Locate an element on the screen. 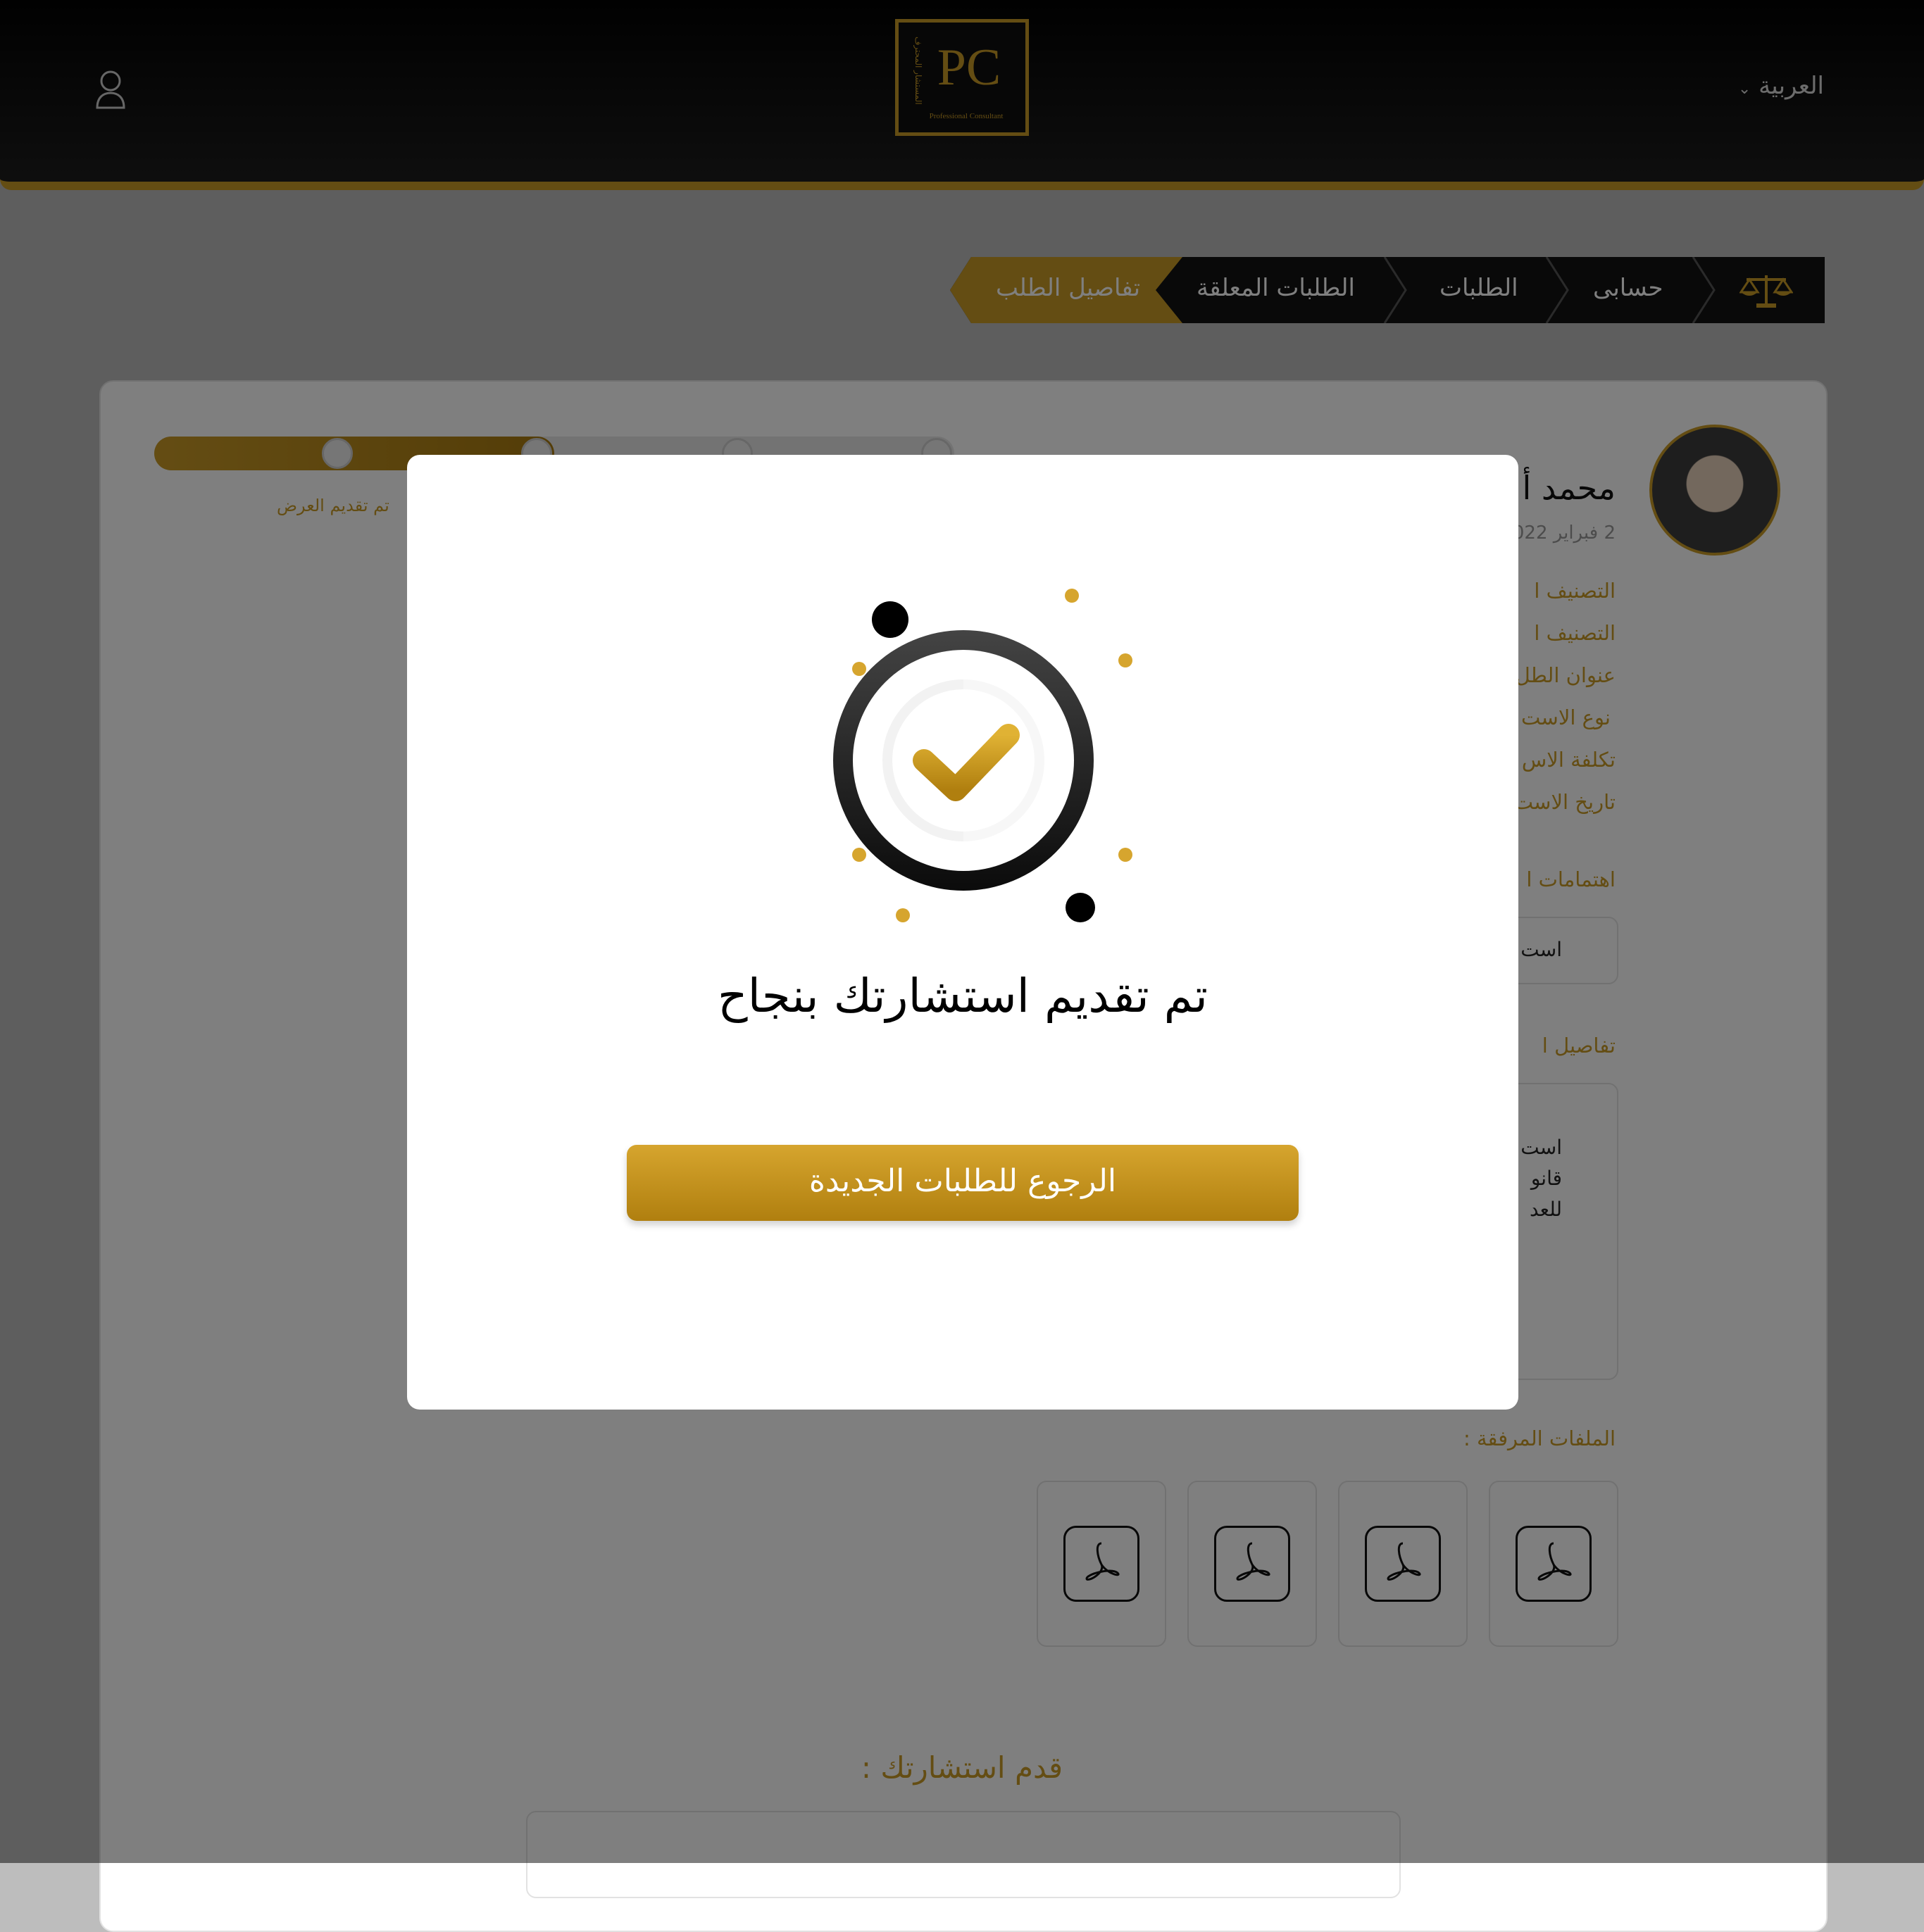 The width and height of the screenshot is (1924, 1932). modal-title: تم تقديم استشارتك بنجاح is located at coordinates (963, 996).